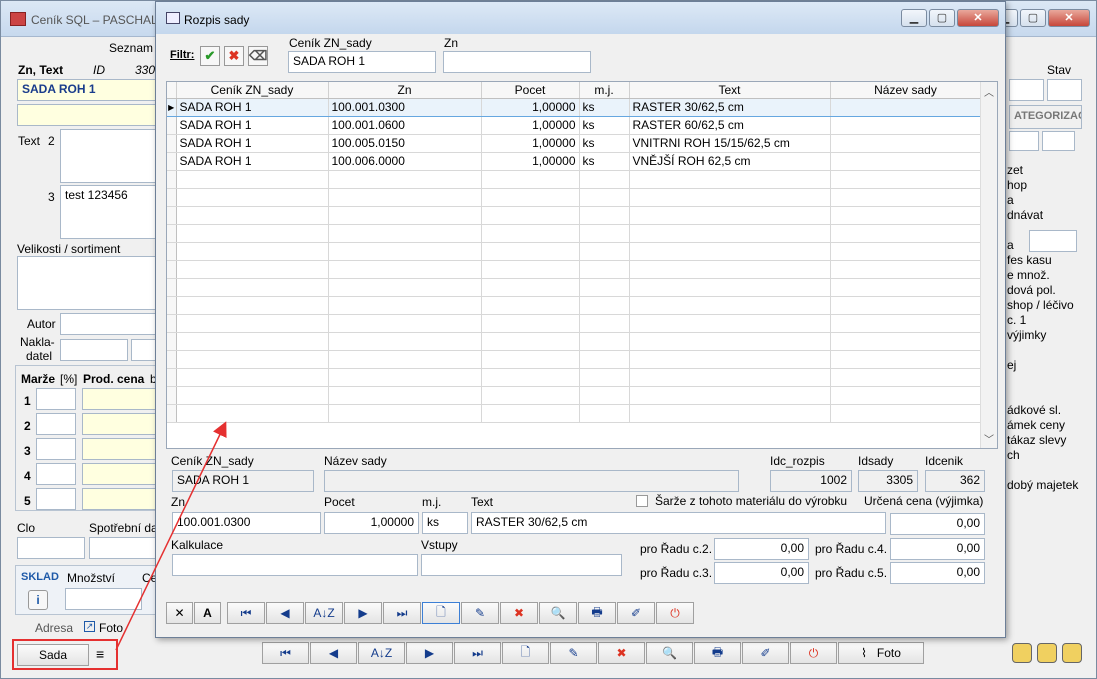 The height and width of the screenshot is (679, 1097). What do you see at coordinates (521, 565) in the screenshot?
I see `vstupy-field` at bounding box center [521, 565].